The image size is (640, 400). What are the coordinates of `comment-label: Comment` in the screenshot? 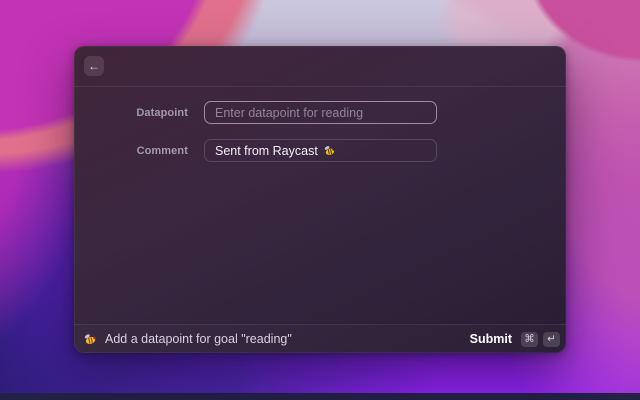 It's located at (162, 150).